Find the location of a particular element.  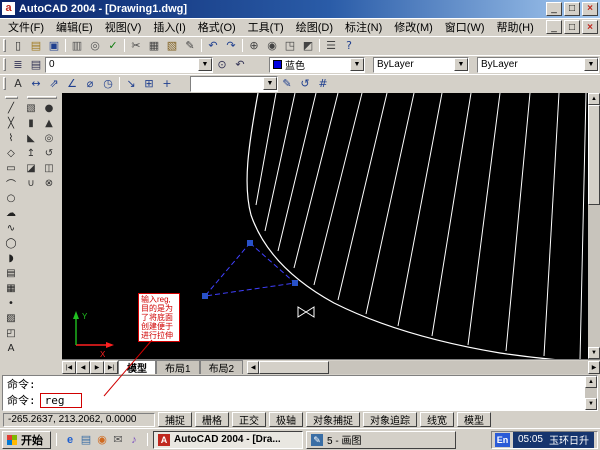

match-properties-icon: ✎ is located at coordinates (190, 46).